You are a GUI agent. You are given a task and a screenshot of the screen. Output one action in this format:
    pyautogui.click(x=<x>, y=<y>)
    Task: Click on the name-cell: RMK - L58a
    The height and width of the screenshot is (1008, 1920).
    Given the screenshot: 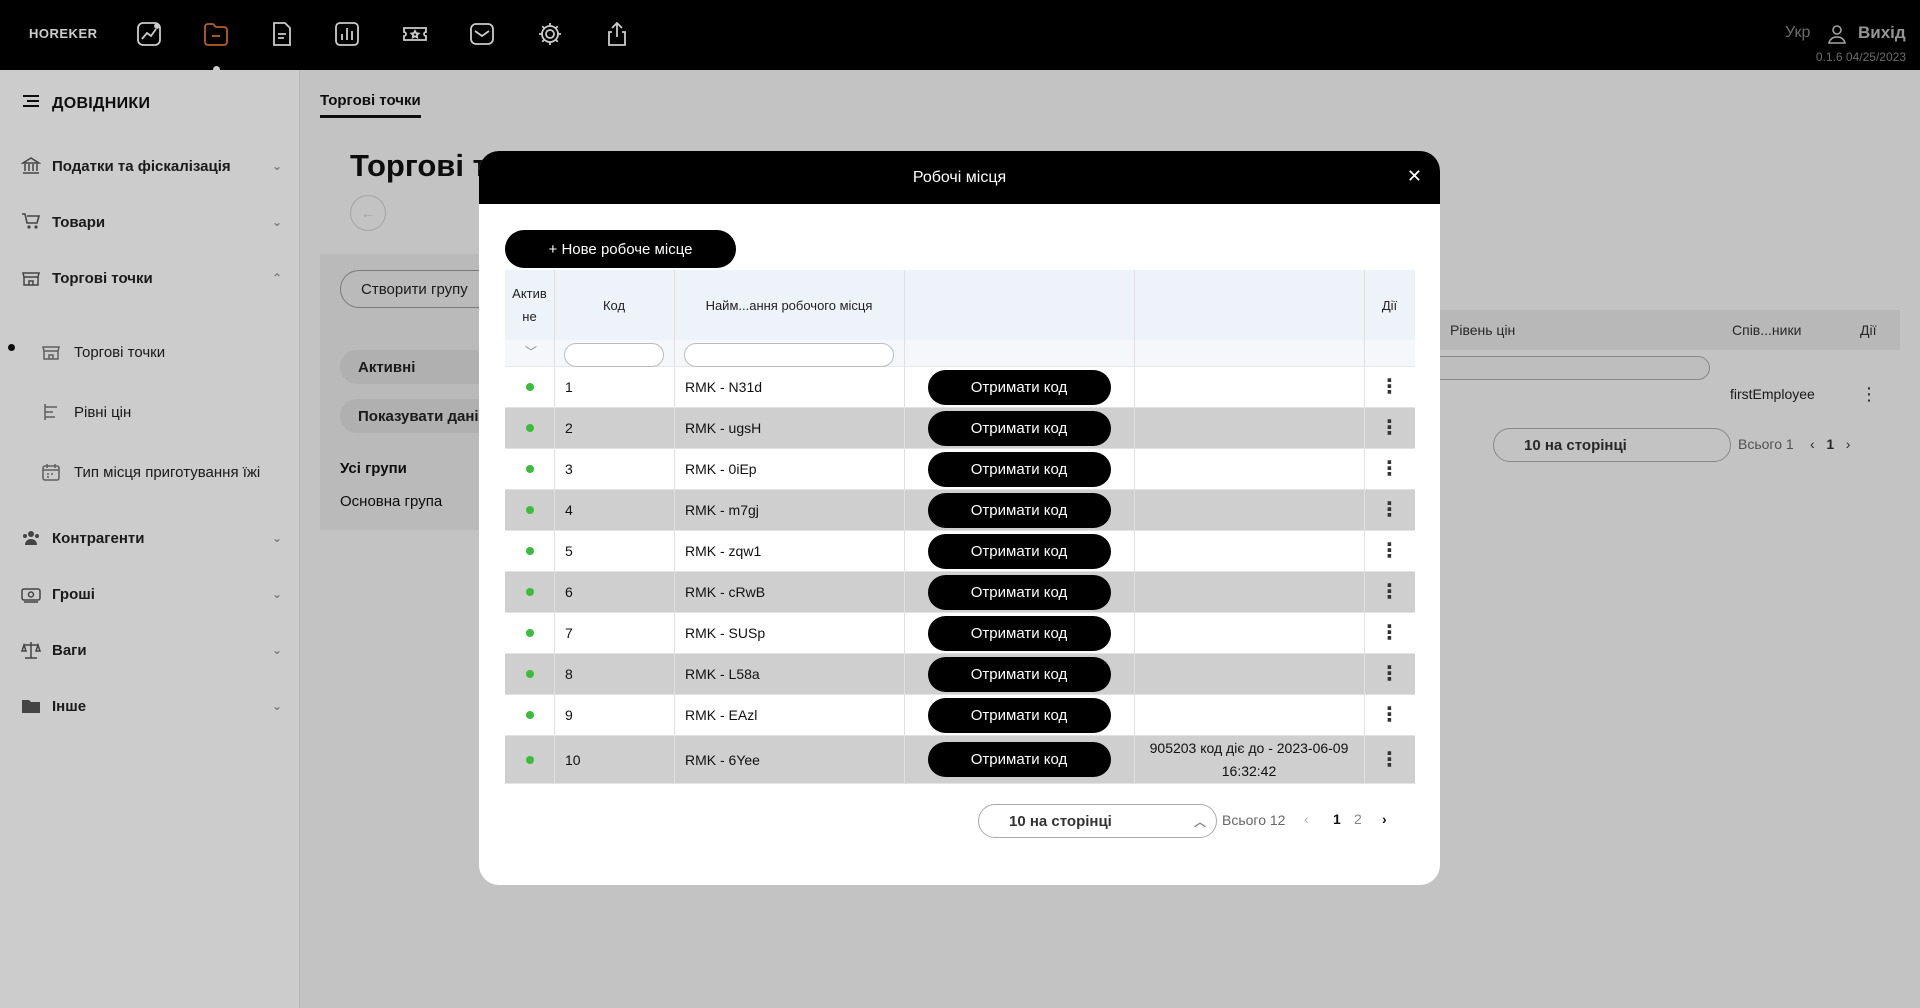 What is the action you would take?
    pyautogui.click(x=722, y=674)
    